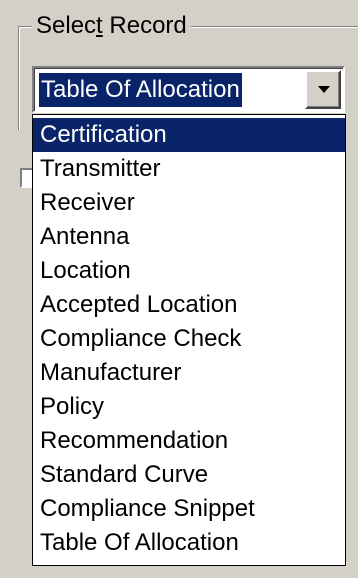 The height and width of the screenshot is (578, 358). What do you see at coordinates (99, 25) in the screenshot?
I see `group-title-accelerator: t` at bounding box center [99, 25].